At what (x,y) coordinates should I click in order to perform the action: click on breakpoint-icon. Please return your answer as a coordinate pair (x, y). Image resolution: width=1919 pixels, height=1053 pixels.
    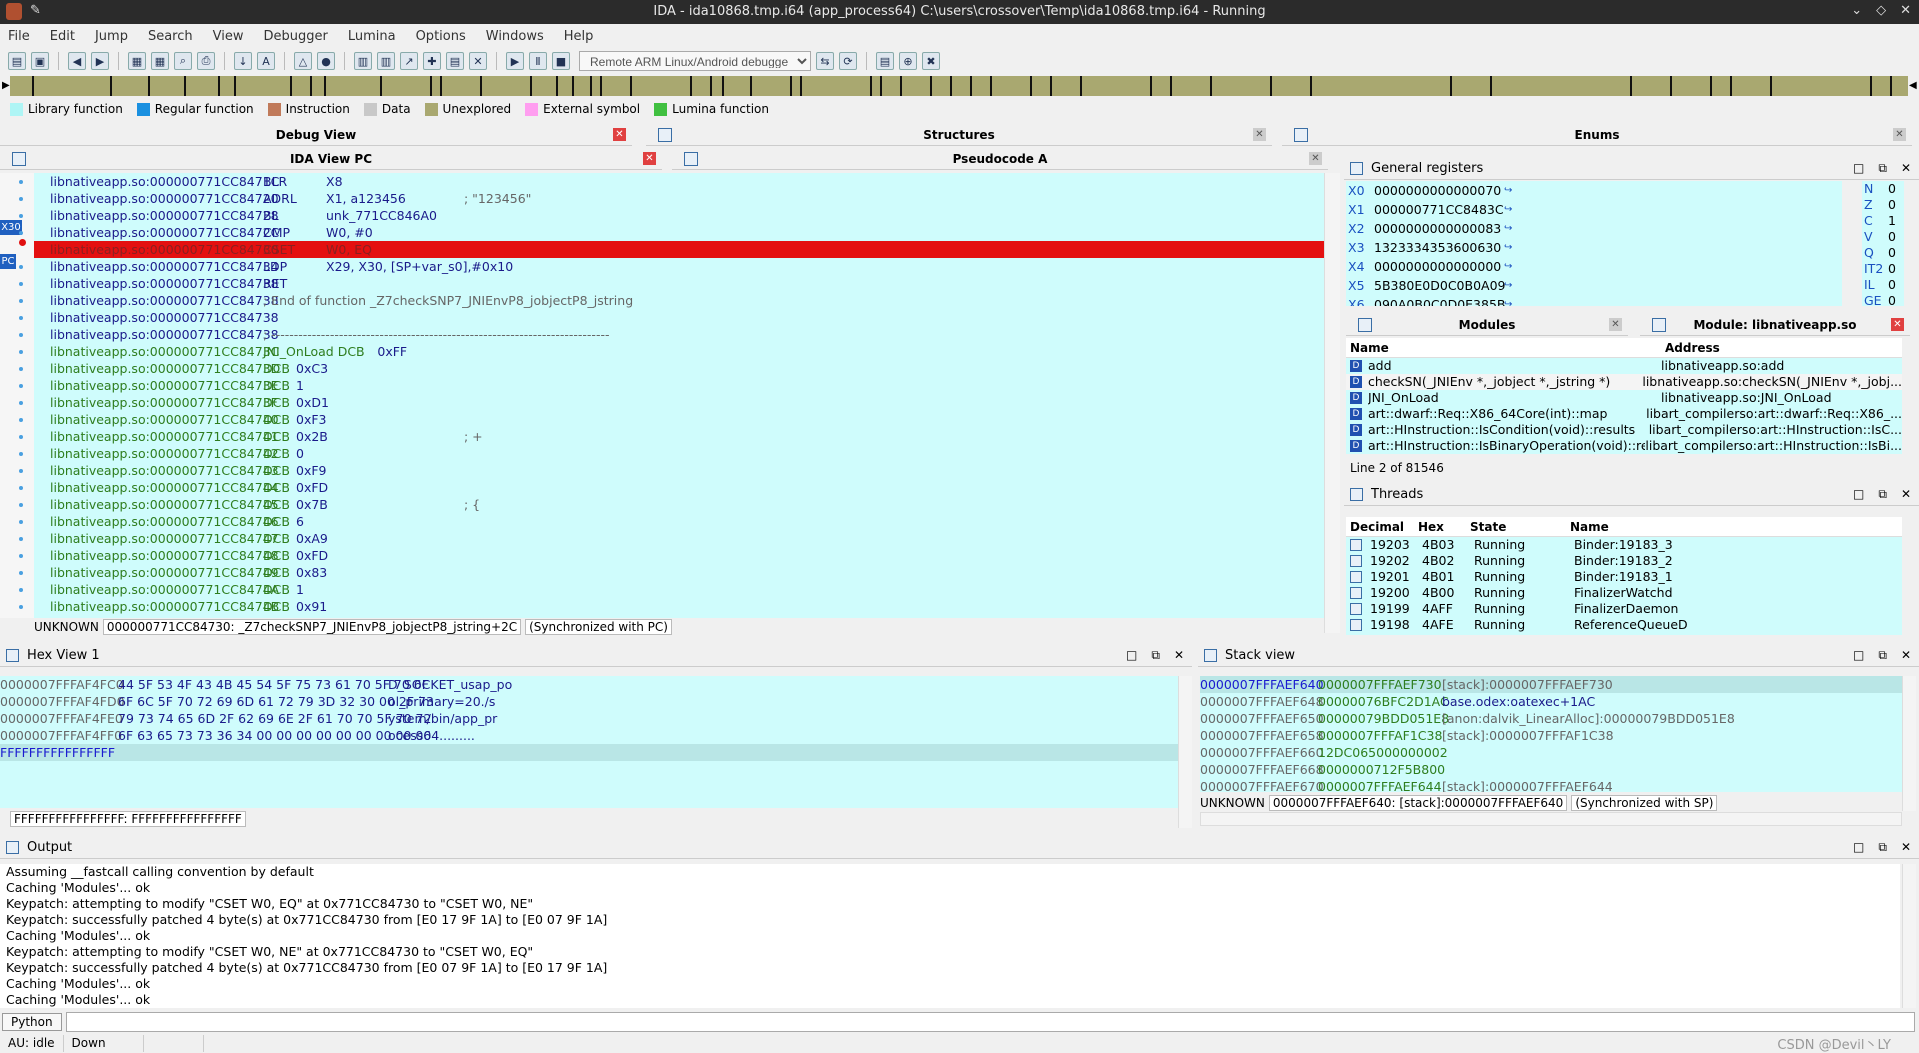
    Looking at the image, I should click on (22, 242).